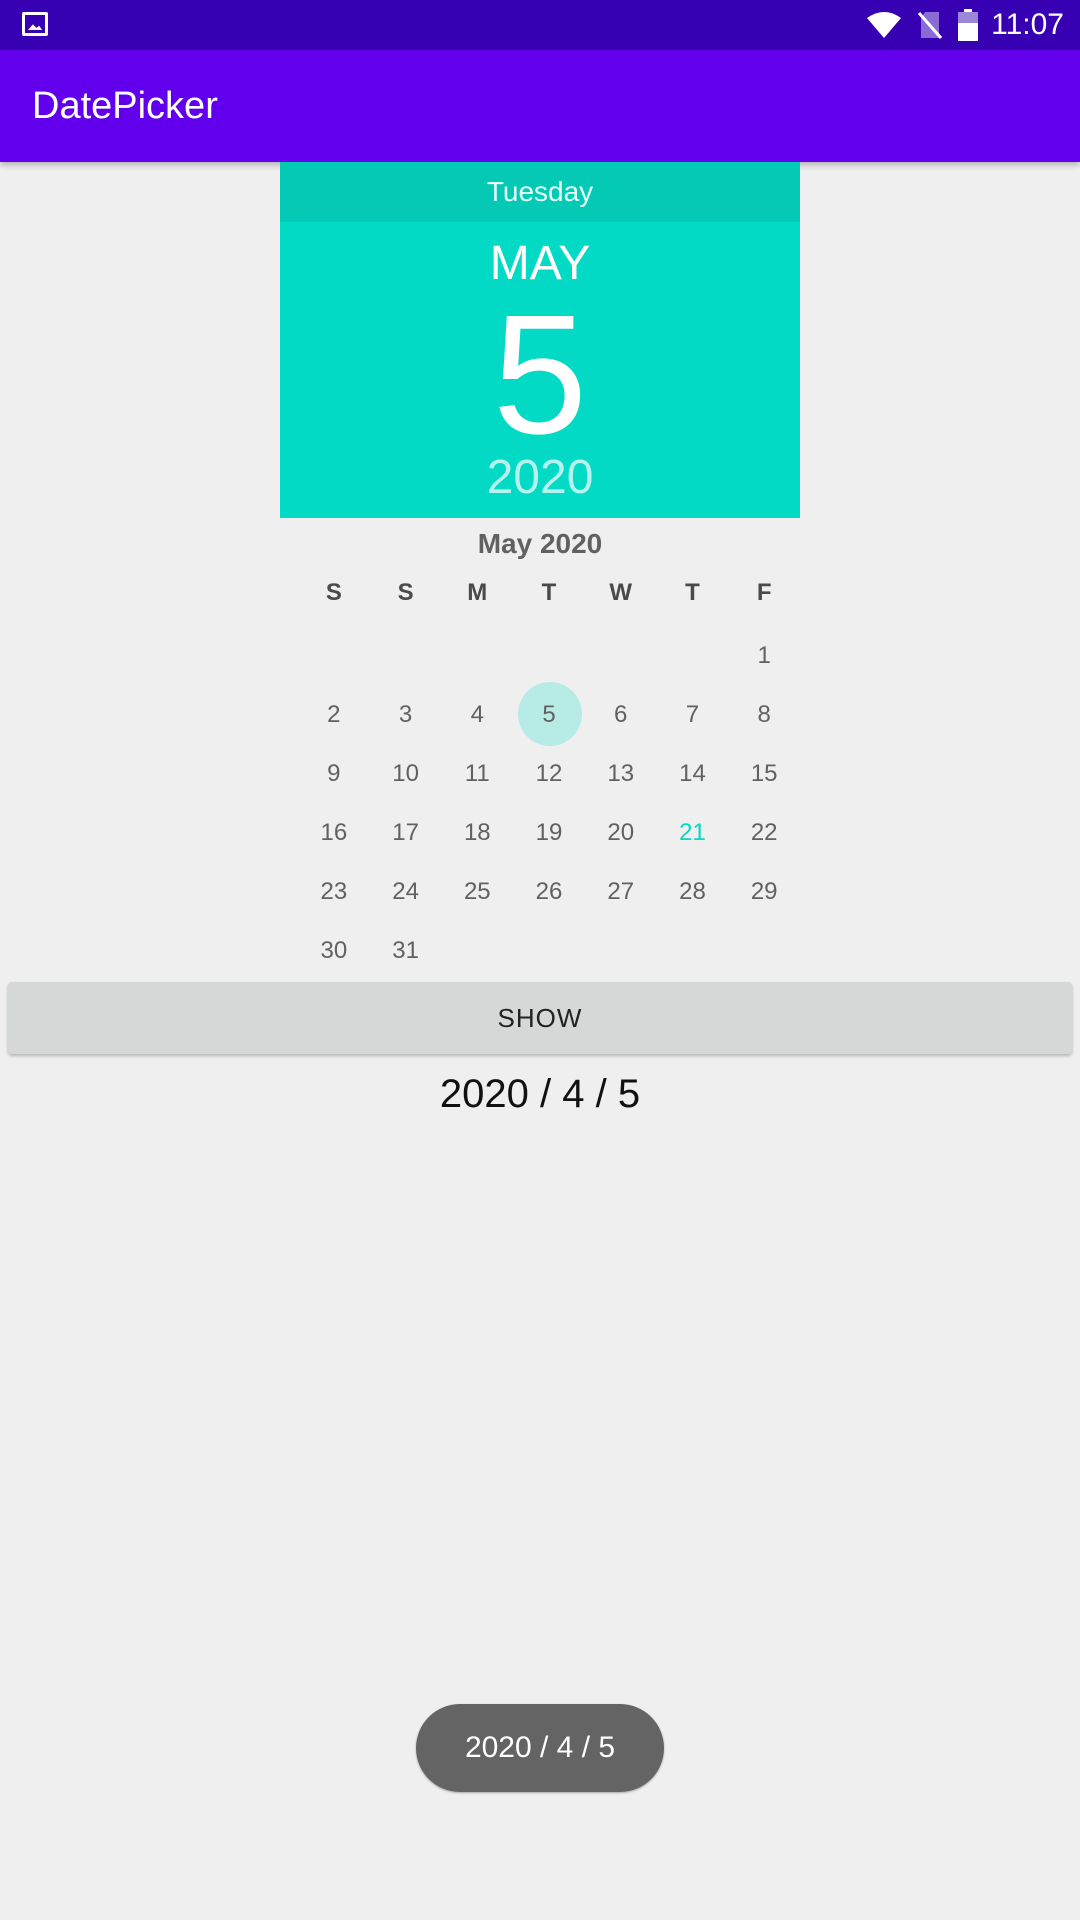  I want to click on calendar-day-24: 24, so click(406, 891).